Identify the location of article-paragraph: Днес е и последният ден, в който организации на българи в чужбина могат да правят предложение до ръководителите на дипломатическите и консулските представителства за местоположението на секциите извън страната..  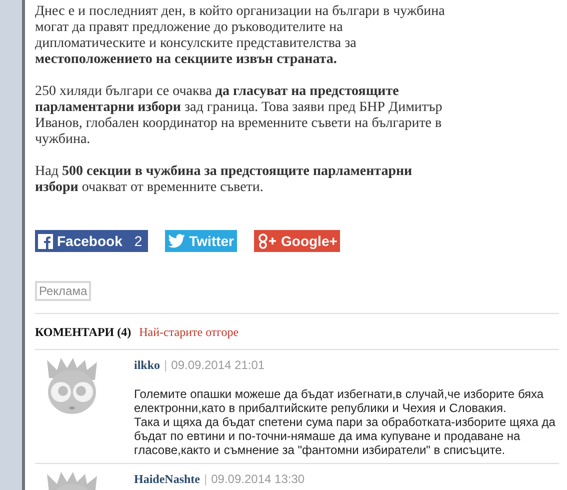
(240, 36).